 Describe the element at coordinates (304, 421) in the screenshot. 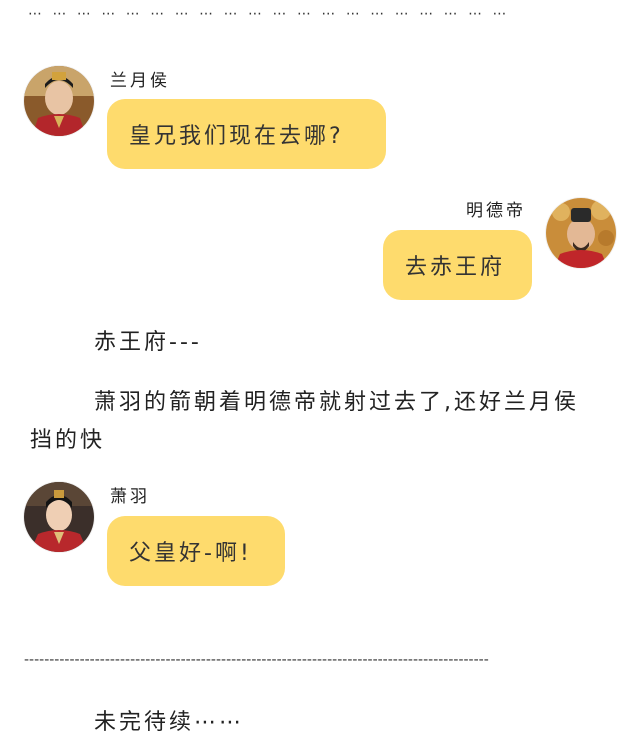

I see `narration-paragraph: 萧羽的箭朝着明德帝就射过去了,还好兰月侯挡的快` at that location.